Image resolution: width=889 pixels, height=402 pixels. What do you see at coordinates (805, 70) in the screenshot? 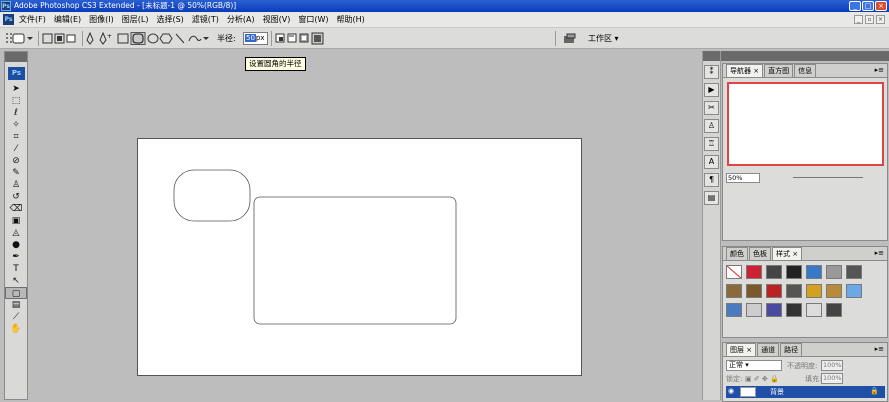
I see `tab-info: 信息` at bounding box center [805, 70].